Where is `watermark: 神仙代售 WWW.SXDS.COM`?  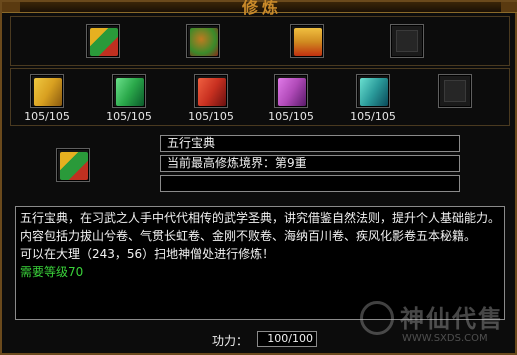 watermark: 神仙代售 WWW.SXDS.COM is located at coordinates (437, 324).